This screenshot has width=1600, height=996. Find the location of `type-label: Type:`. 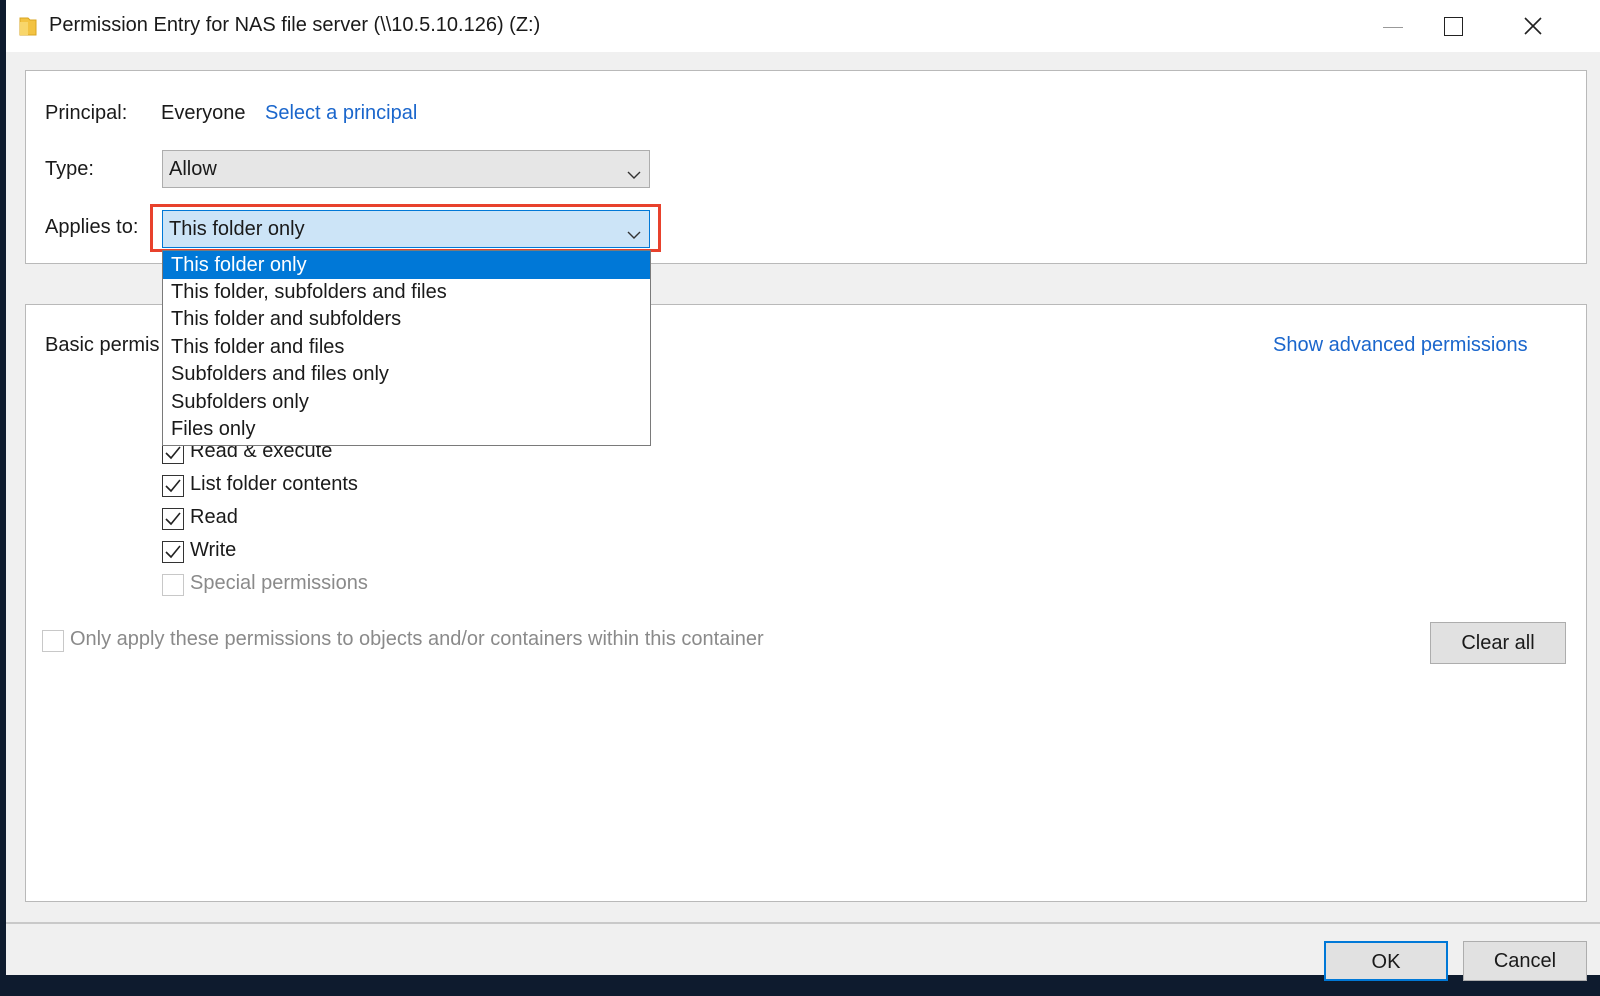

type-label: Type: is located at coordinates (69, 169).